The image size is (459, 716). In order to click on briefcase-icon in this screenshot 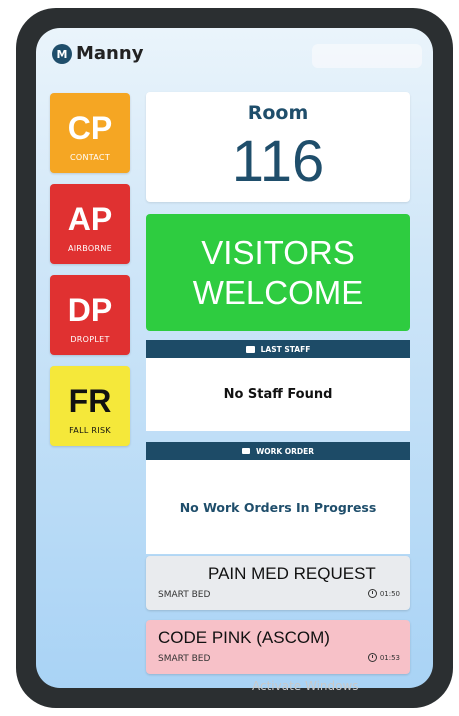, I will do `click(245, 451)`.